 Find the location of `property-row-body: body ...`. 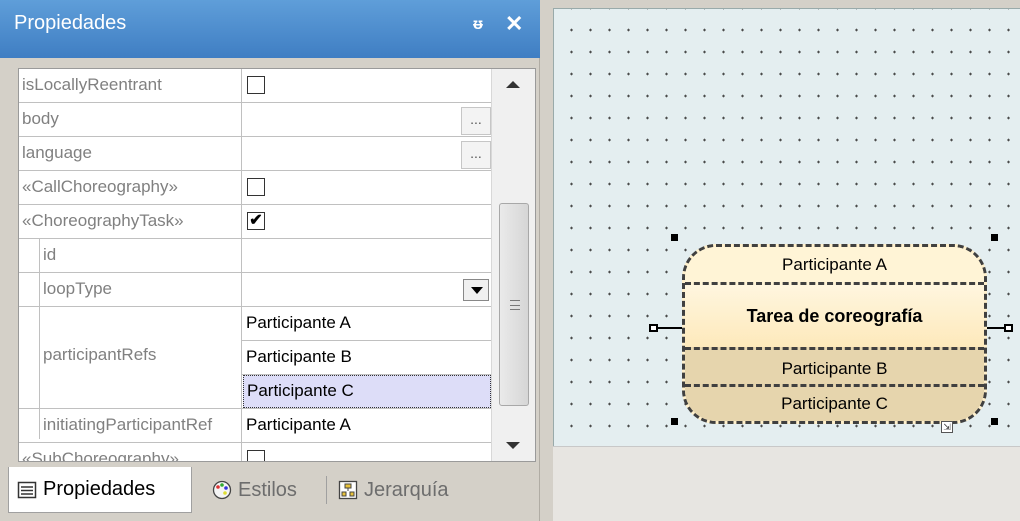

property-row-body: body ... is located at coordinates (255, 120).